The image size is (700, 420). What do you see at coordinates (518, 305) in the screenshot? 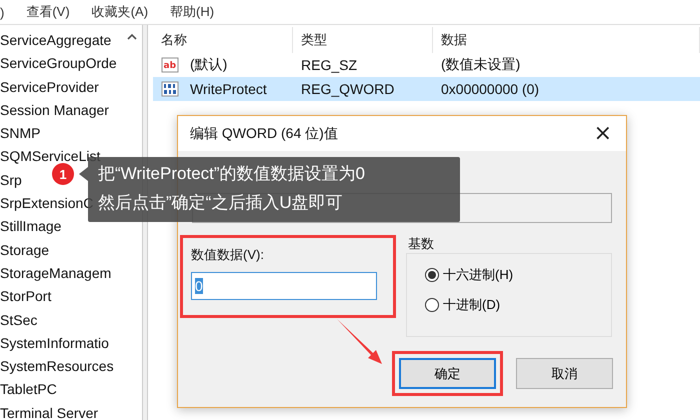
I see `radio-option: 十进制(D)` at bounding box center [518, 305].